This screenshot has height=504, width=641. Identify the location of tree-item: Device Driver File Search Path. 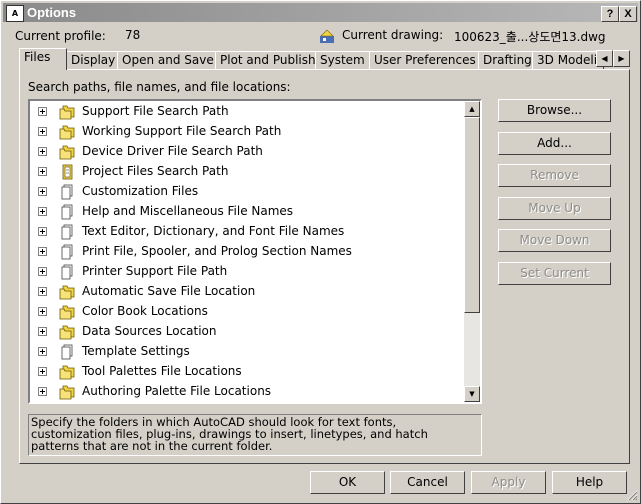
(246, 152).